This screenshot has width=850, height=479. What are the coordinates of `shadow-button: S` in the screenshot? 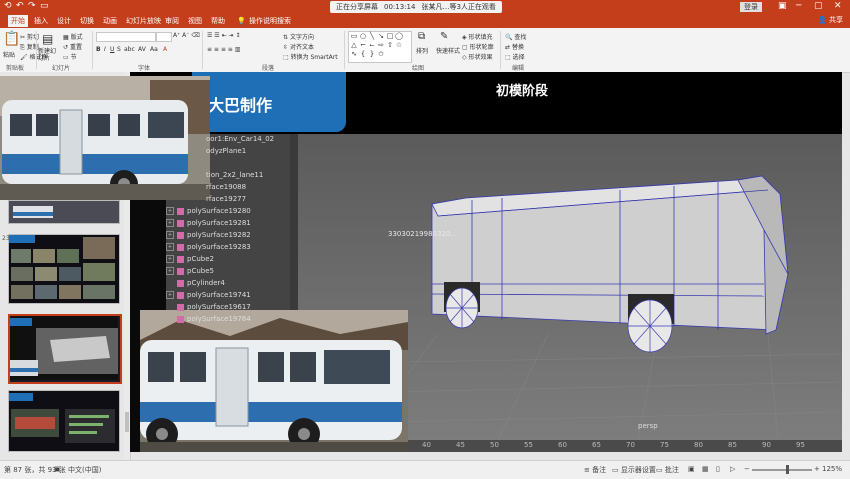 It's located at (119, 49).